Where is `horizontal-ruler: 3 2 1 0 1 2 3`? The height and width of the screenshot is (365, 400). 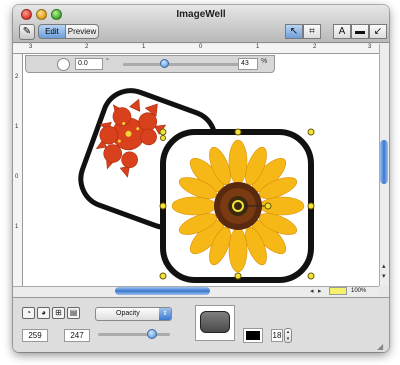 horizontal-ruler: 3 2 1 0 1 2 3 is located at coordinates (196, 49).